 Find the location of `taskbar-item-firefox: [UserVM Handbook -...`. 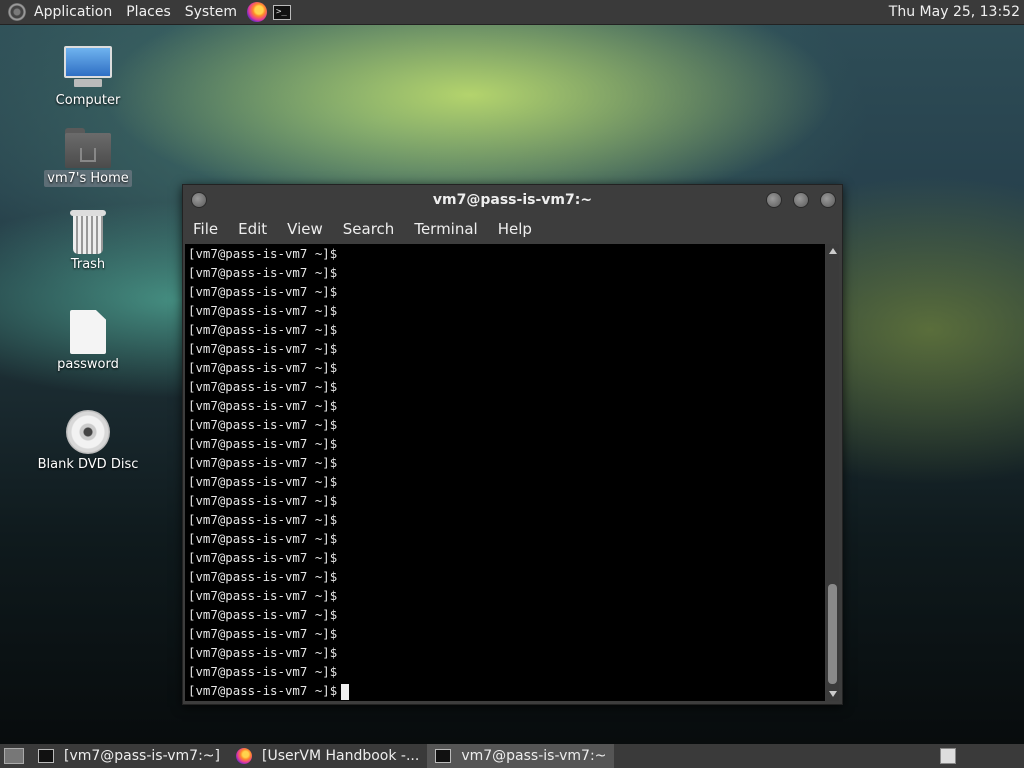

taskbar-item-firefox: [UserVM Handbook -... is located at coordinates (327, 756).